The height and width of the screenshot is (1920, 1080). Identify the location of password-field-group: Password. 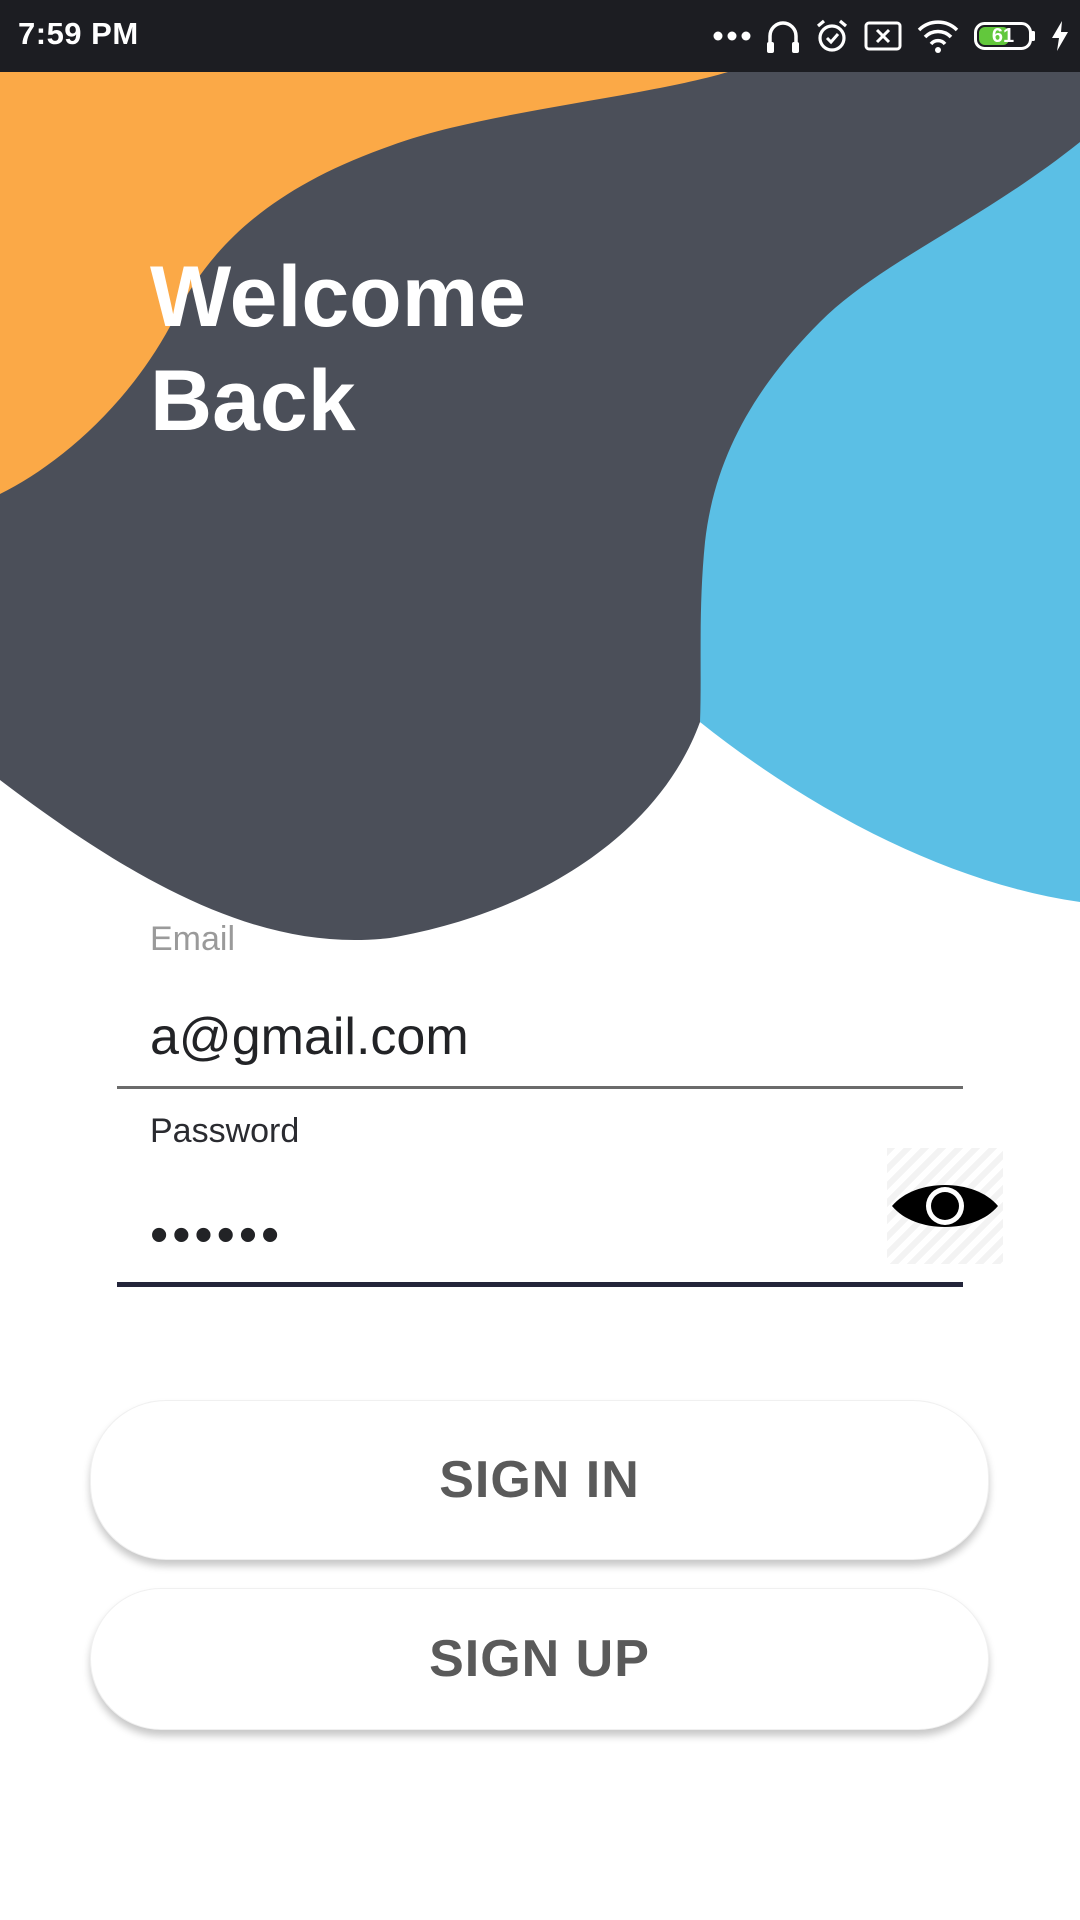
(560, 1199).